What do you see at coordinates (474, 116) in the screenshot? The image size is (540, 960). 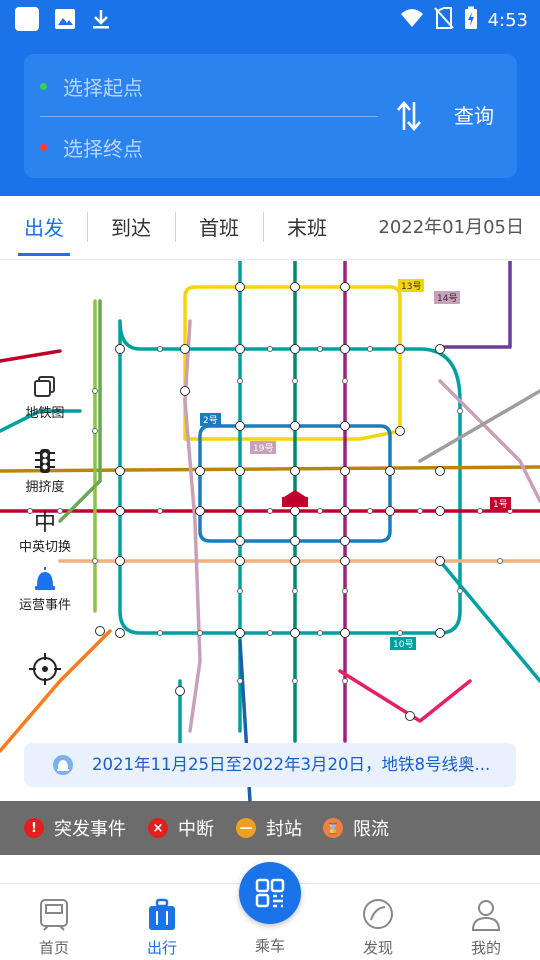 I see `query-button: 查询` at bounding box center [474, 116].